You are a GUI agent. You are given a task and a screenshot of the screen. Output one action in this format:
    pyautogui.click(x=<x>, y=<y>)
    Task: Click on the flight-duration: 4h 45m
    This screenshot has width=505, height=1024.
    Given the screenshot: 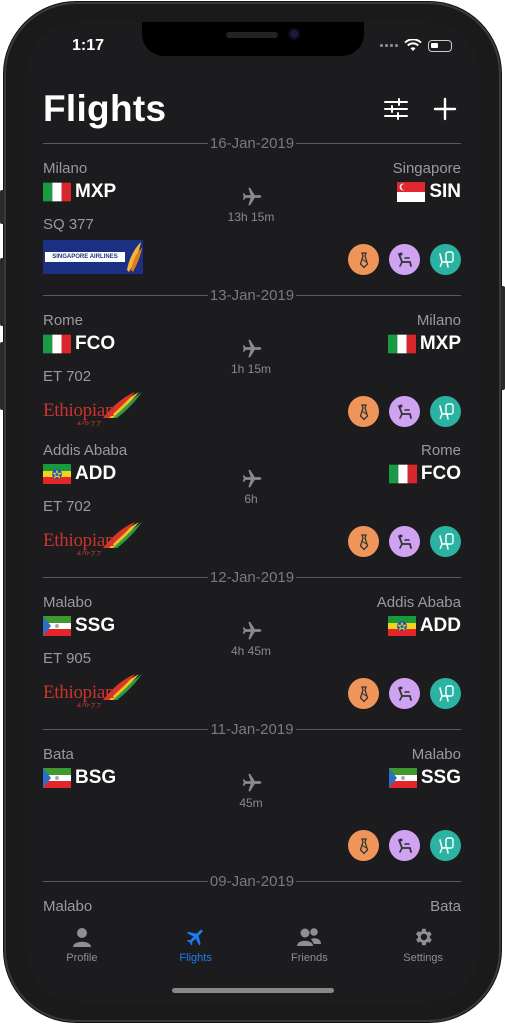 What is the action you would take?
    pyautogui.click(x=251, y=651)
    